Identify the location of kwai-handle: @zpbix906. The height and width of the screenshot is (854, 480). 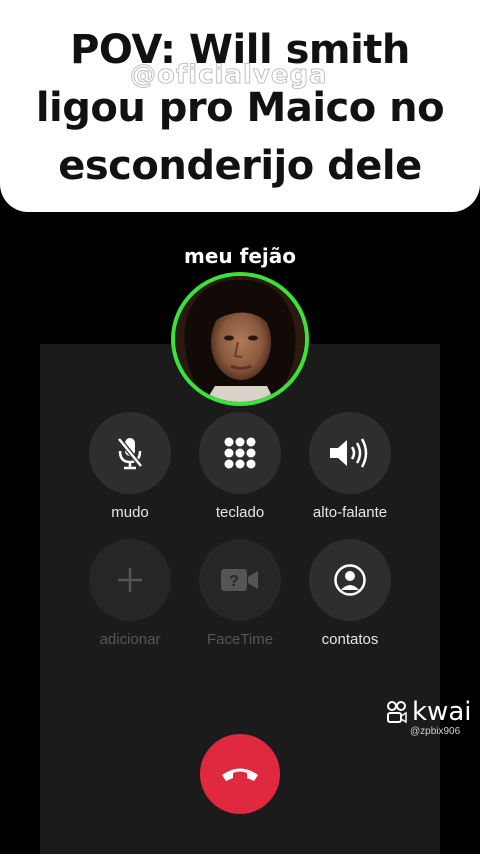
(435, 731).